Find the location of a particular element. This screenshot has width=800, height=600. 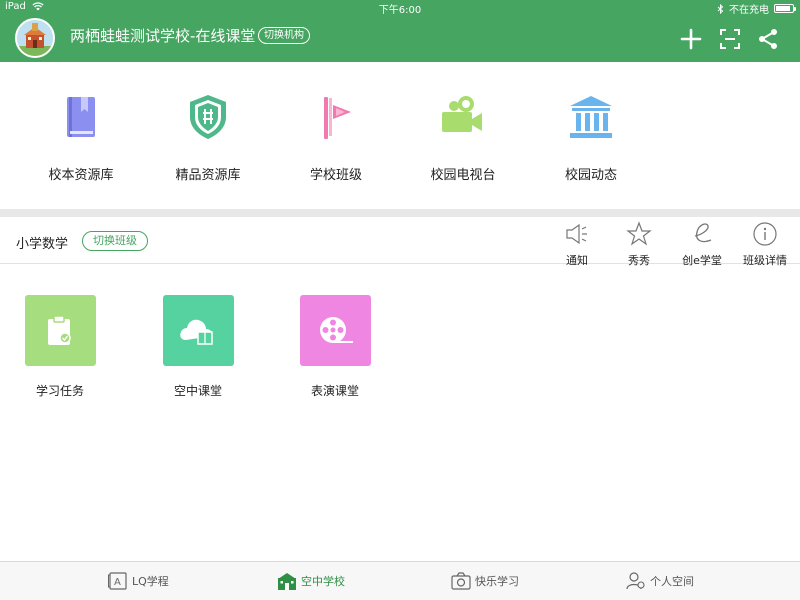

school-logo is located at coordinates (35, 38).